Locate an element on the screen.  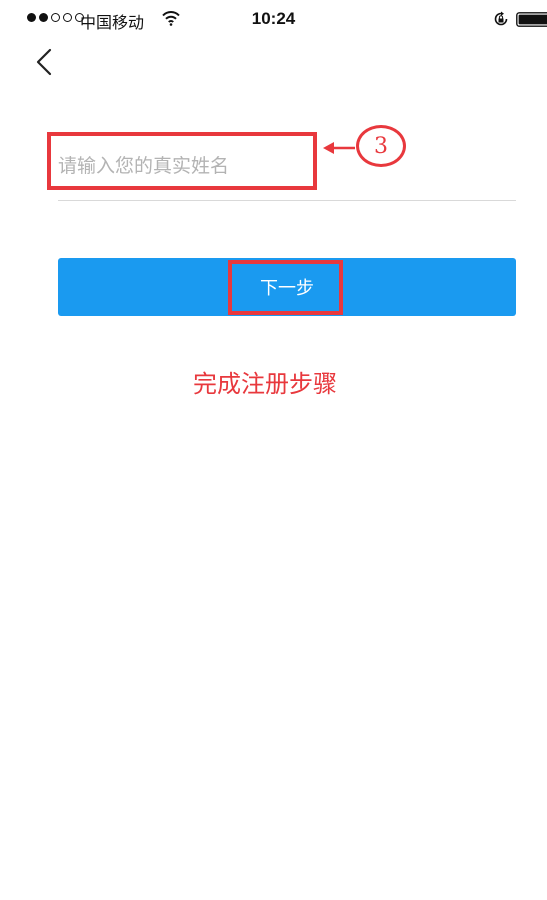
annotation-step-number: 3 is located at coordinates (381, 146).